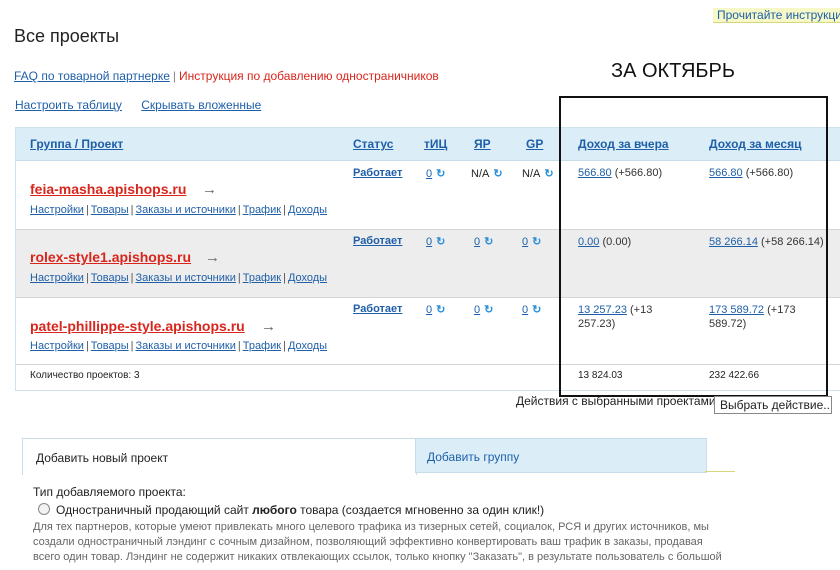 The width and height of the screenshot is (840, 570). Describe the element at coordinates (274, 510) in the screenshot. I see `option-bold: любого` at that location.